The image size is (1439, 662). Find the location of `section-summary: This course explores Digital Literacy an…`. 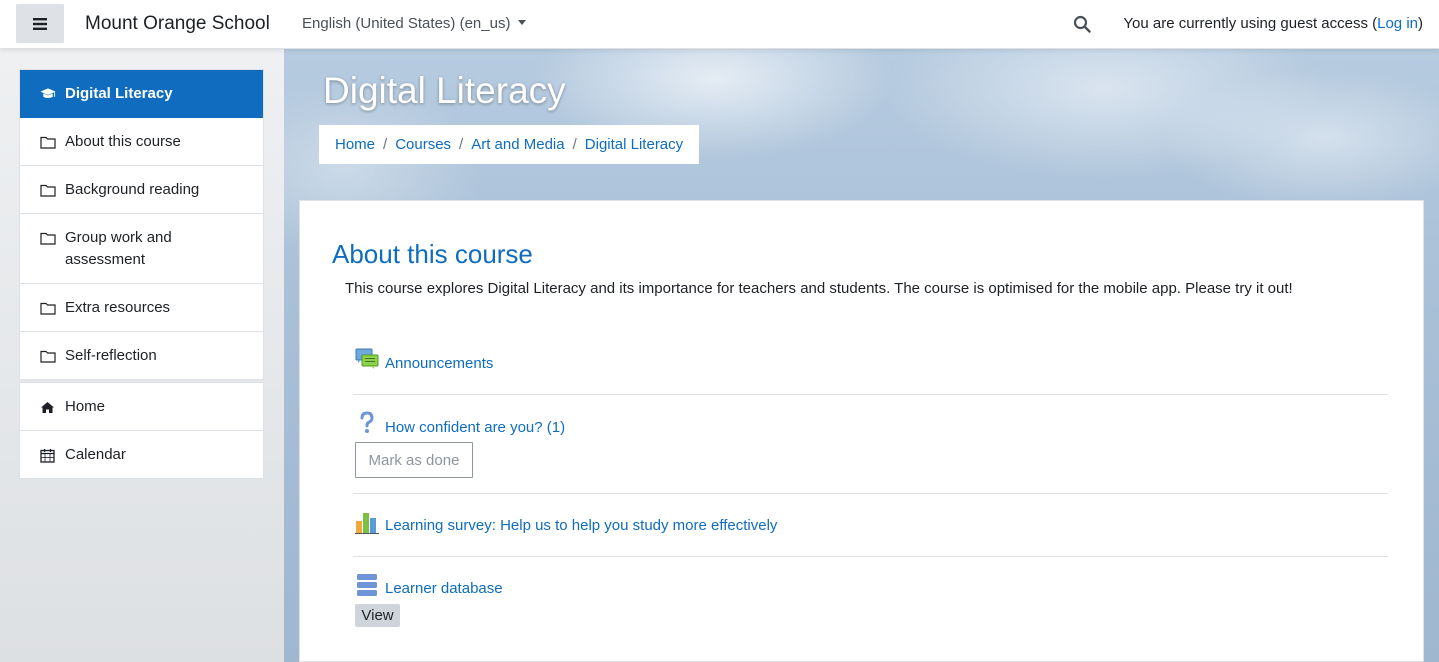

section-summary: This course explores Digital Literacy an… is located at coordinates (819, 288).